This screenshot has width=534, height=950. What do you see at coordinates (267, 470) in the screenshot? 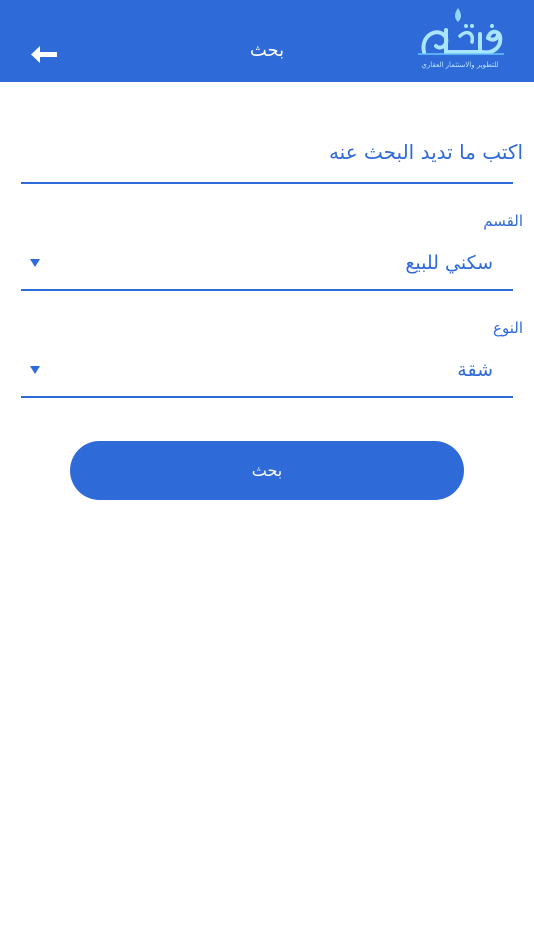
I see `search-button: بحث` at bounding box center [267, 470].